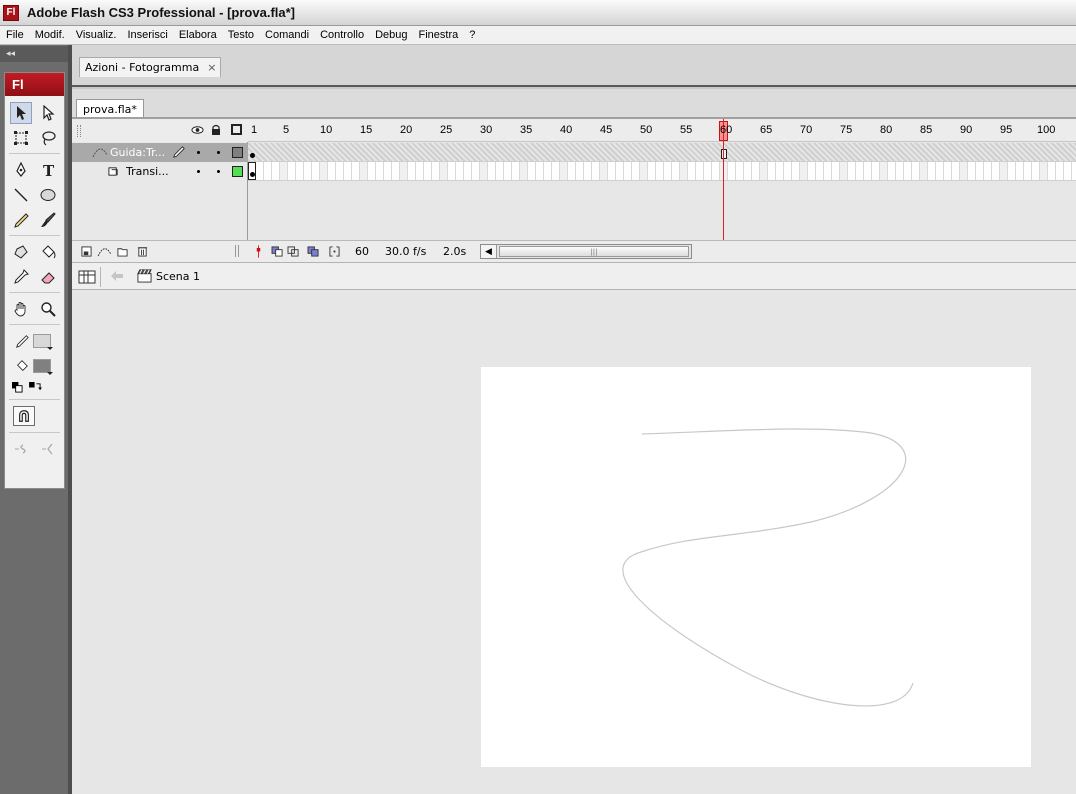  Describe the element at coordinates (236, 129) in the screenshot. I see `outline-icon` at that location.